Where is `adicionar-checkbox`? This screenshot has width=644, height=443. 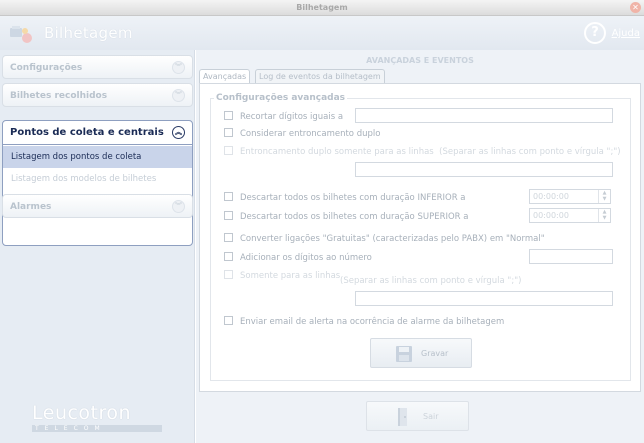
adicionar-checkbox is located at coordinates (228, 256).